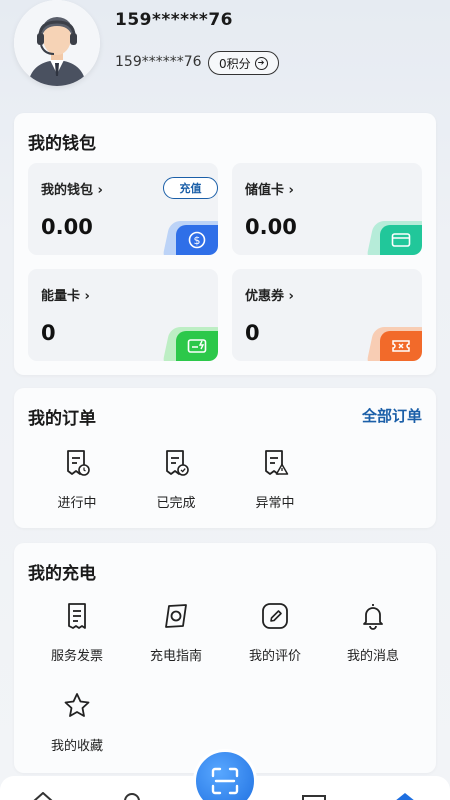  Describe the element at coordinates (274, 656) in the screenshot. I see `charging-item-label: 我的评价` at that location.